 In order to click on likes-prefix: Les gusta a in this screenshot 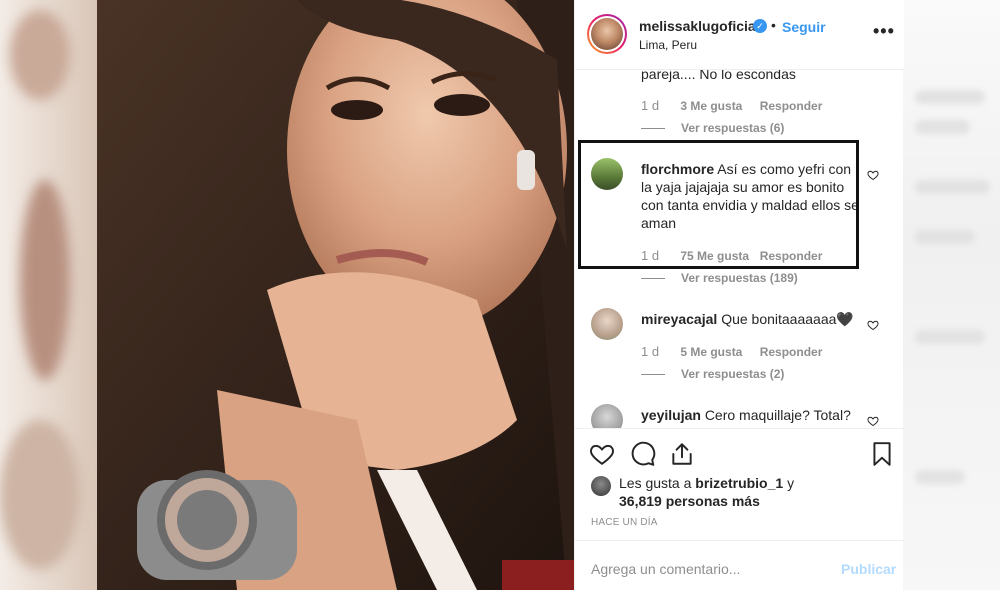, I will do `click(657, 483)`.